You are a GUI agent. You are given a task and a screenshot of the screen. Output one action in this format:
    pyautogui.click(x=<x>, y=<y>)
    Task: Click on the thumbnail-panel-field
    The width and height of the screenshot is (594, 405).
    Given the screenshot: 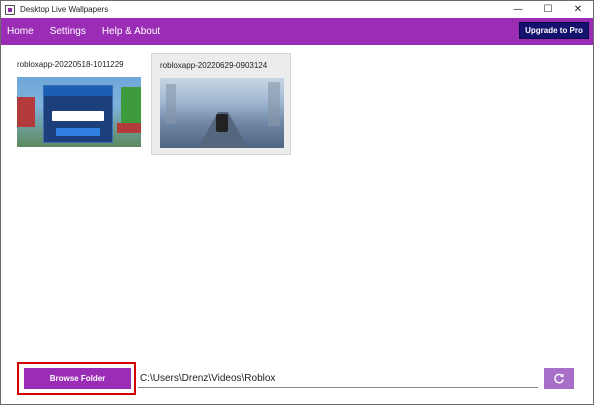 What is the action you would take?
    pyautogui.click(x=78, y=116)
    